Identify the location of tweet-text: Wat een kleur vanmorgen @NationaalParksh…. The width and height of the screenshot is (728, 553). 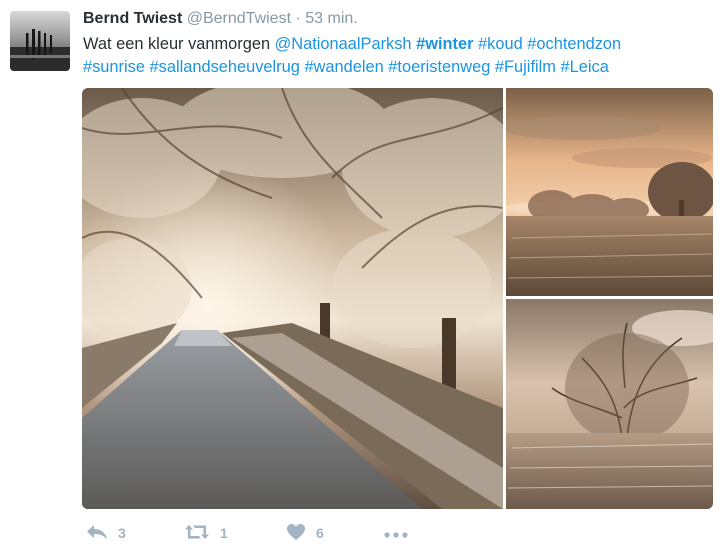
(398, 55).